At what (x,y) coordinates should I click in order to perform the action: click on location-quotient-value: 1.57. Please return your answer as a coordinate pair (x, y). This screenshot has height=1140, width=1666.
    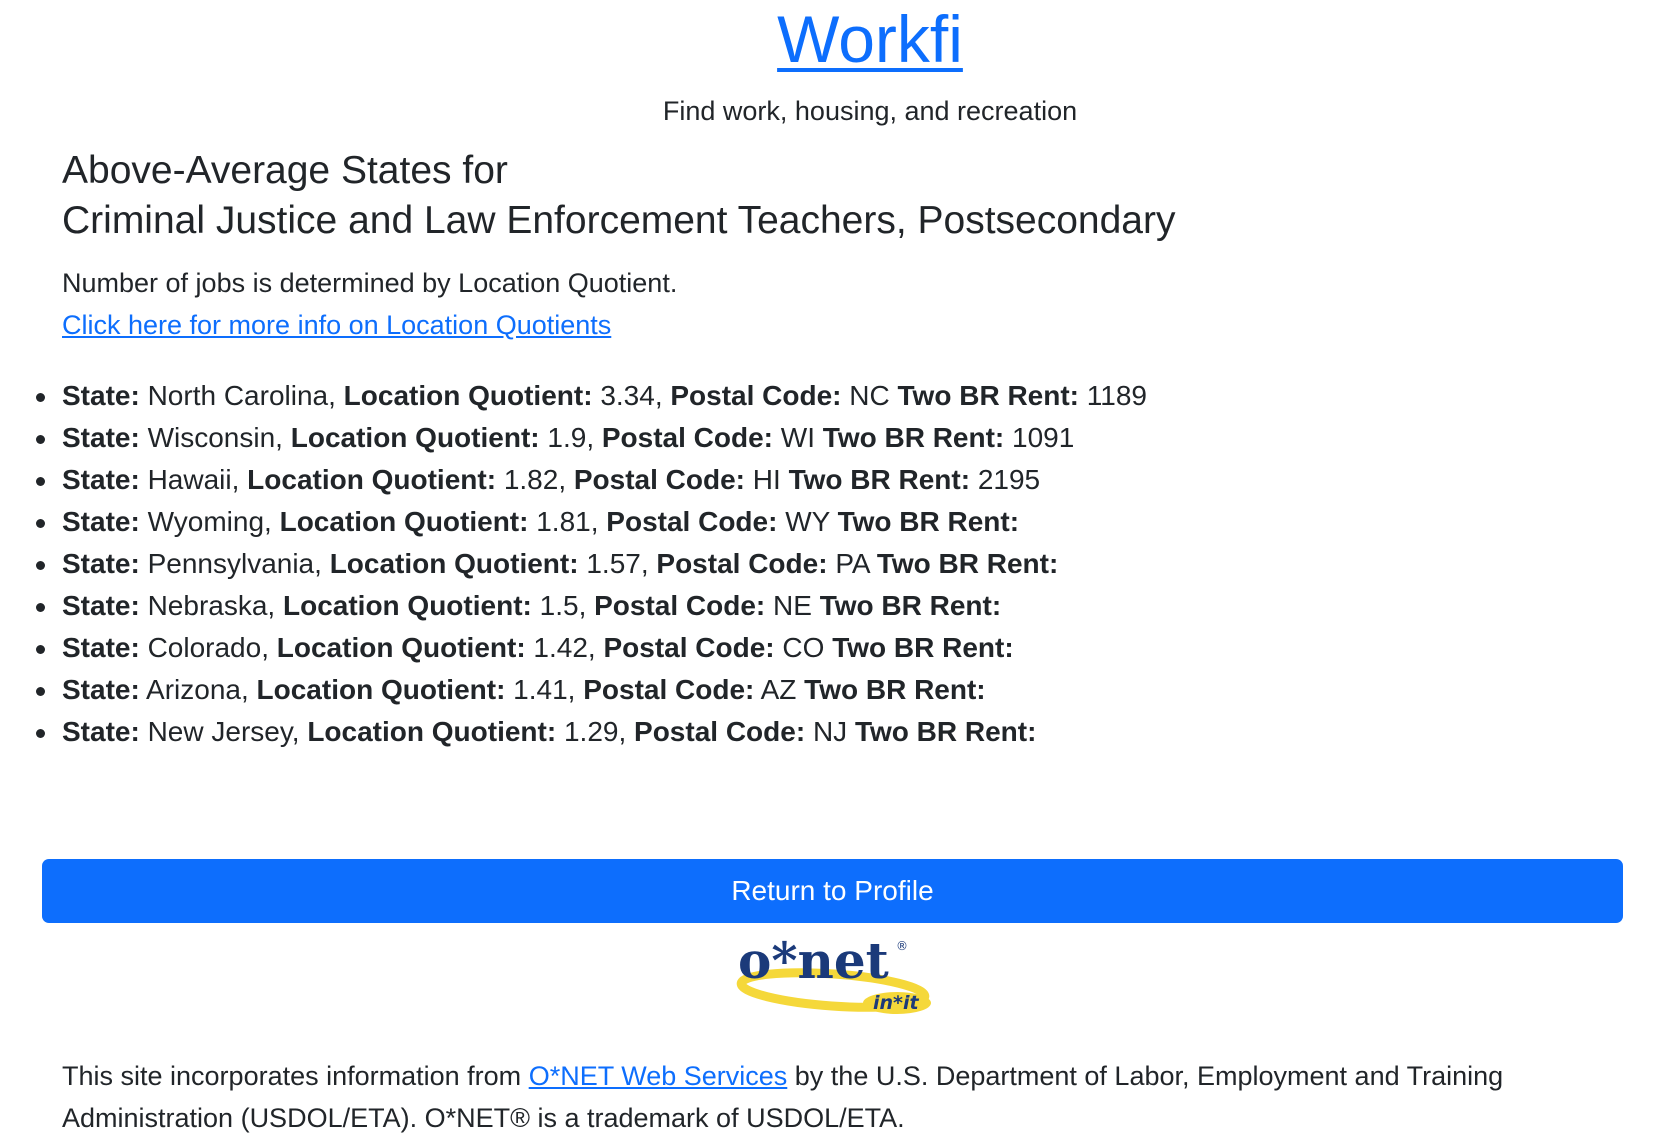
    Looking at the image, I should click on (613, 563).